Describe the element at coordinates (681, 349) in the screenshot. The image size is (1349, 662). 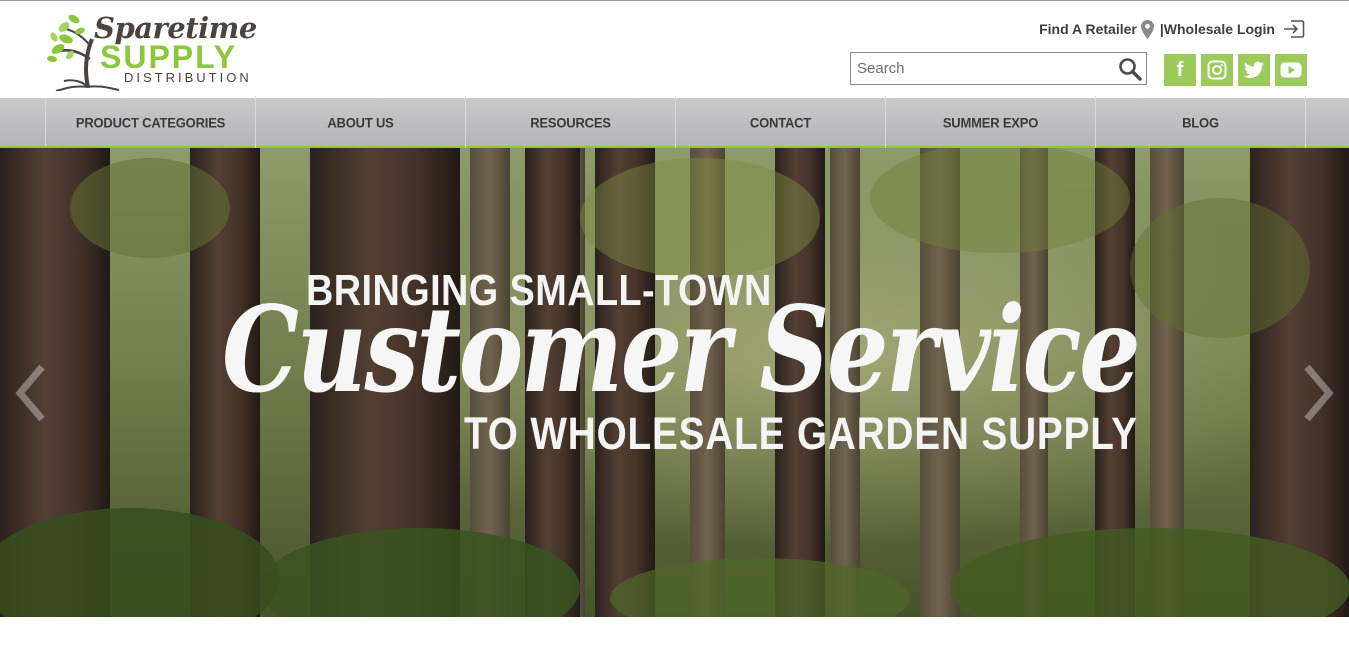
I see `hero-heading-script: Customer Service` at that location.